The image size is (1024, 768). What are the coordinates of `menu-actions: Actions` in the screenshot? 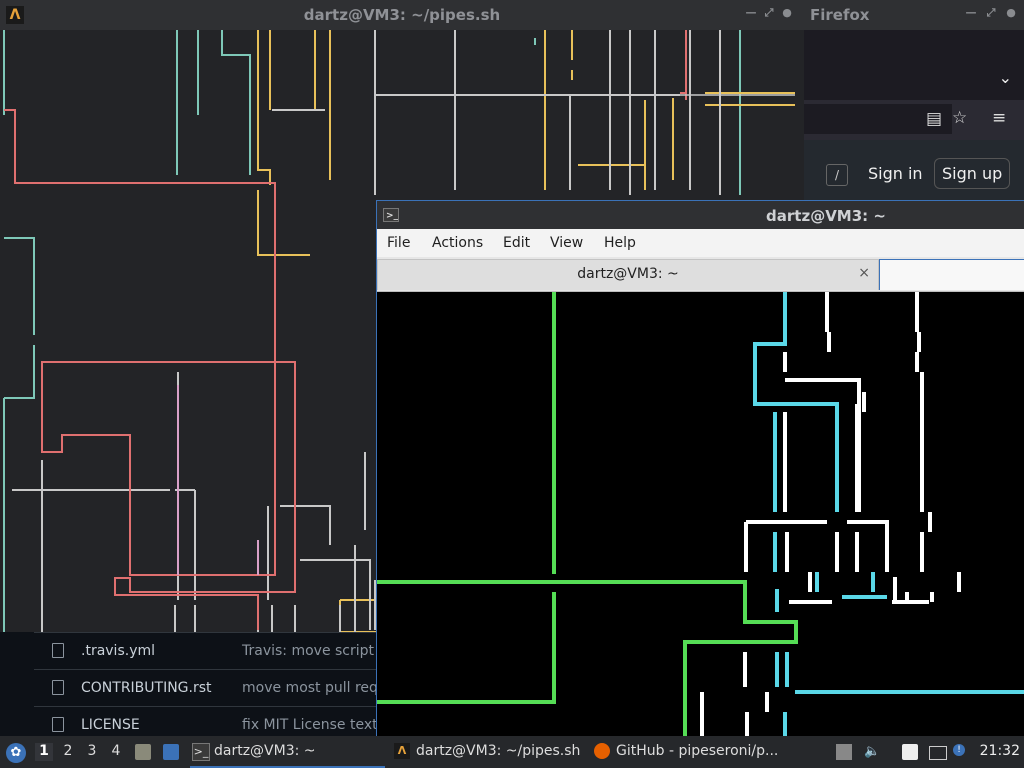 It's located at (457, 243).